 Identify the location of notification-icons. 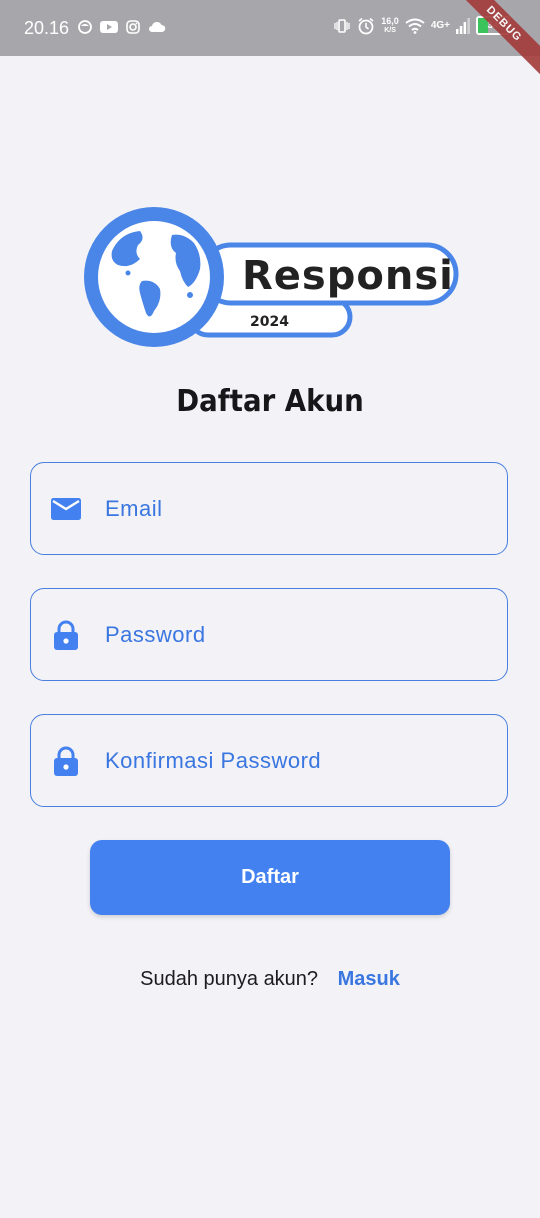
(122, 27).